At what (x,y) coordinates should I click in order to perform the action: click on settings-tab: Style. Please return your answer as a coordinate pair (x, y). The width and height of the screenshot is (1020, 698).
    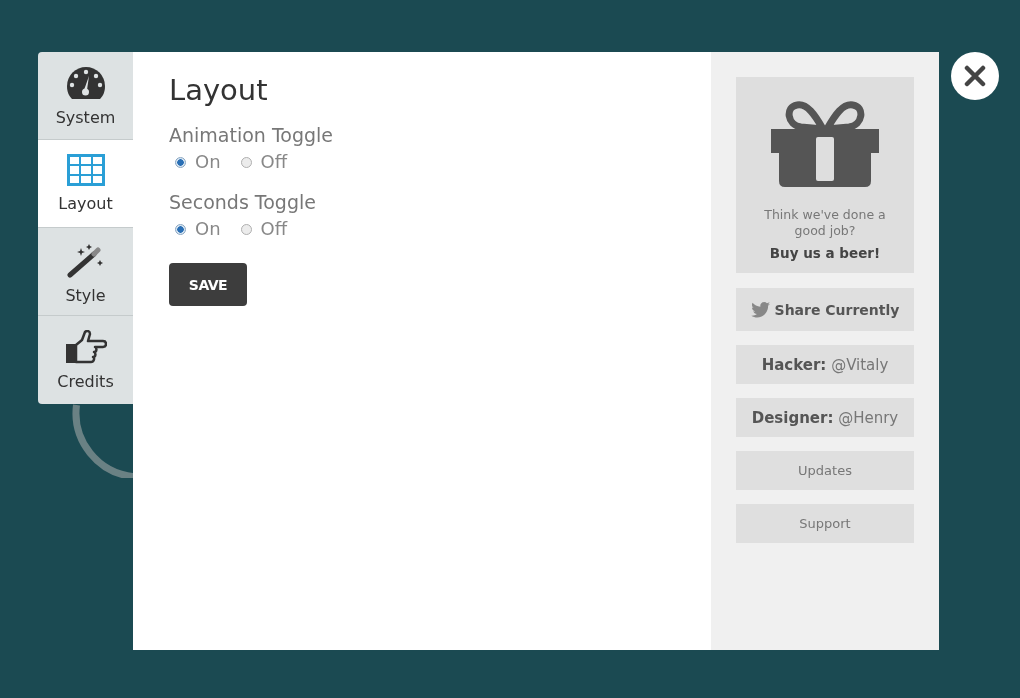
    Looking at the image, I should click on (85, 272).